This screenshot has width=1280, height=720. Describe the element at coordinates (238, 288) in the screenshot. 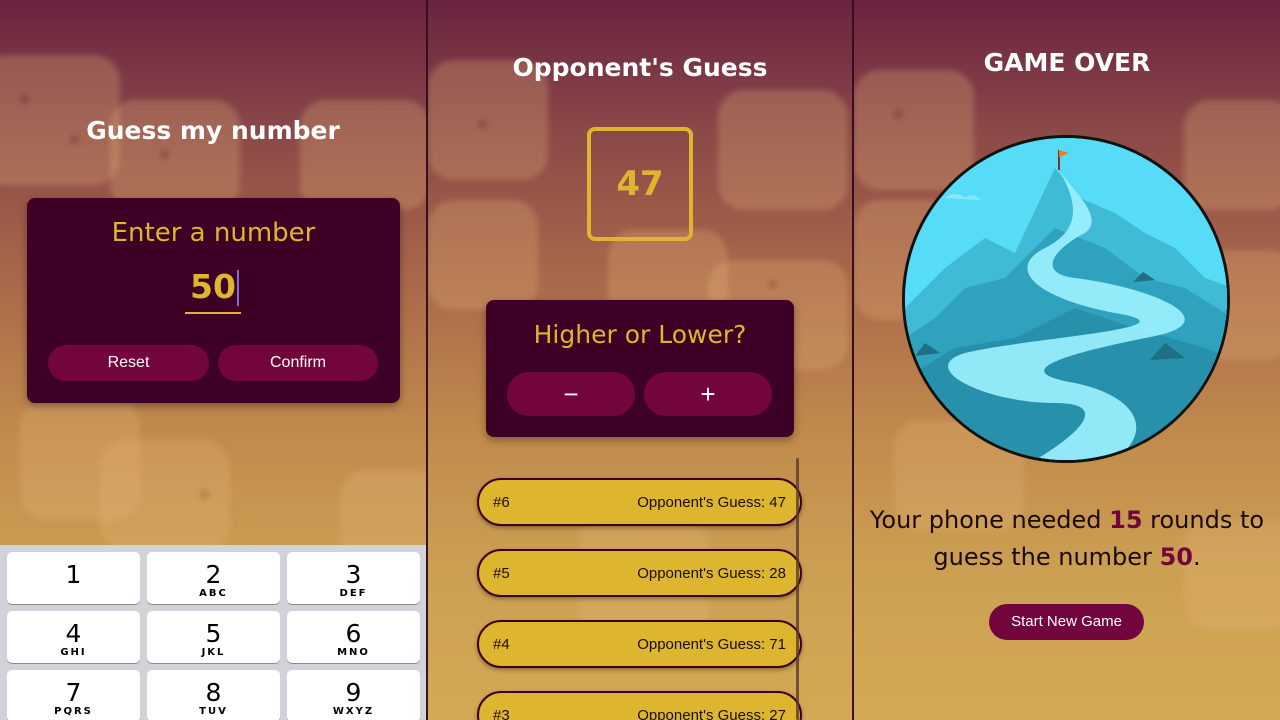

I see `text-cursor` at that location.